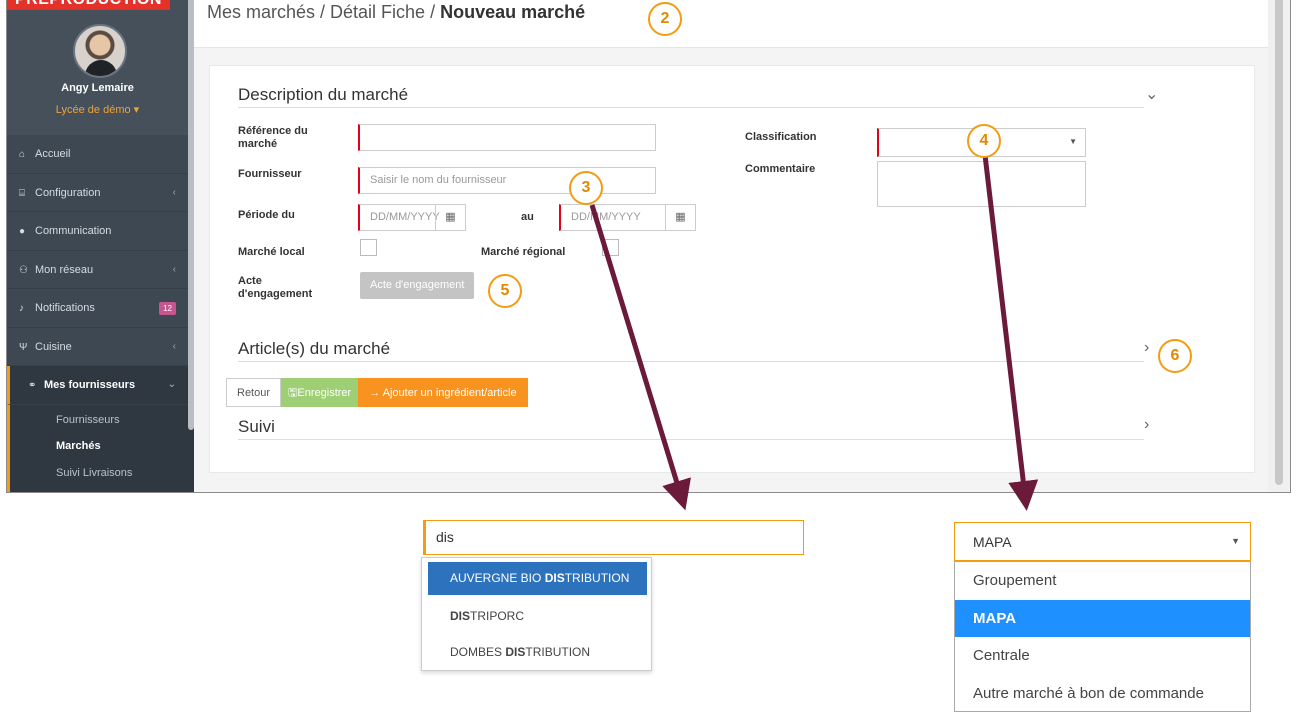 The height and width of the screenshot is (718, 1299). Describe the element at coordinates (586, 188) in the screenshot. I see `step-badge-3: 3` at that location.